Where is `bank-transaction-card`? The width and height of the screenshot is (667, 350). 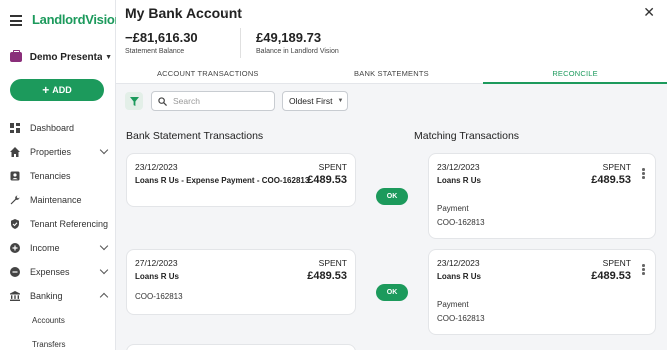
bank-transaction-card is located at coordinates (241, 347).